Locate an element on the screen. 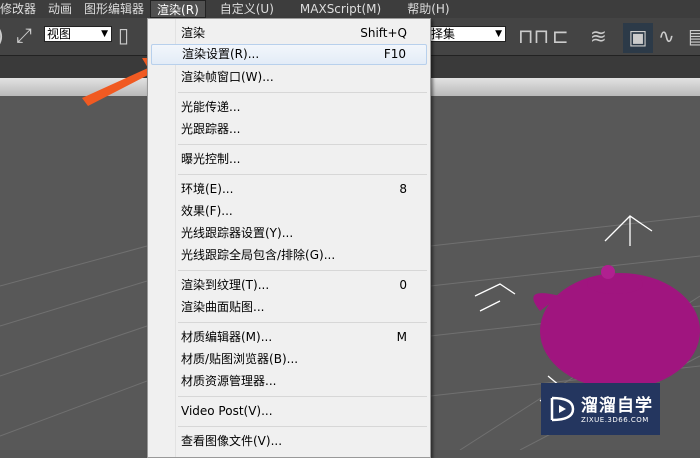 The image size is (700, 458). menu-rendering: 渲染(R) is located at coordinates (178, 9).